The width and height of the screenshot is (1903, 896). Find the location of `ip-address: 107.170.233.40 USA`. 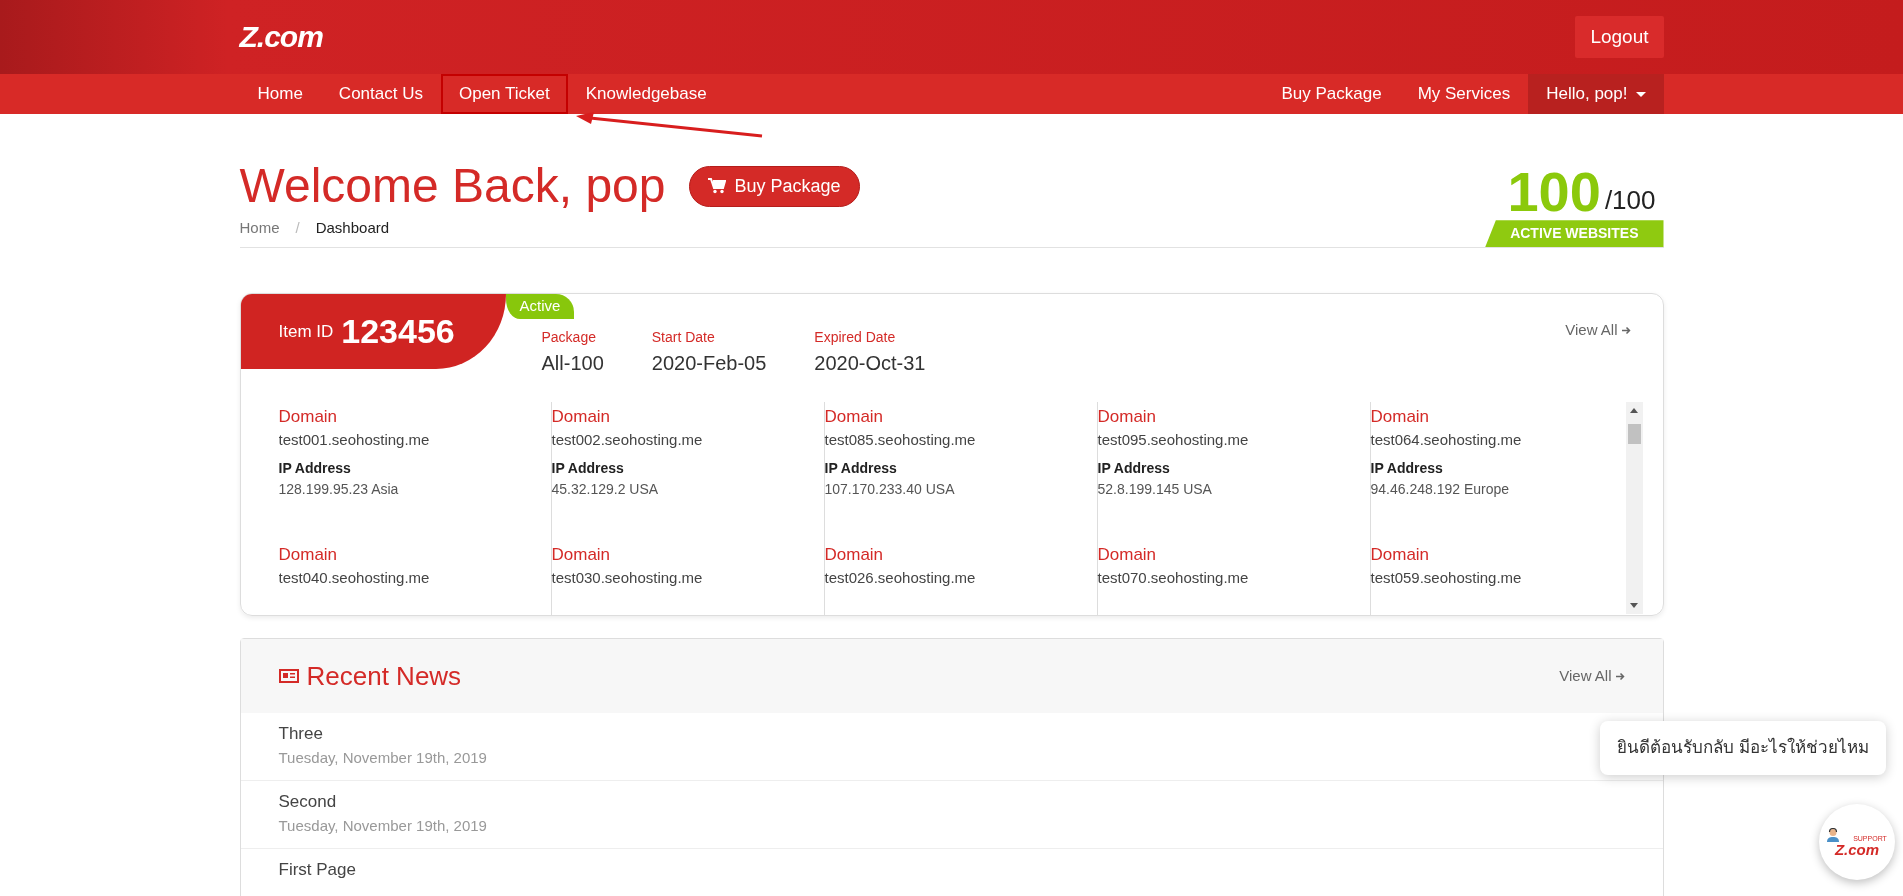

ip-address: 107.170.233.40 USA is located at coordinates (890, 489).